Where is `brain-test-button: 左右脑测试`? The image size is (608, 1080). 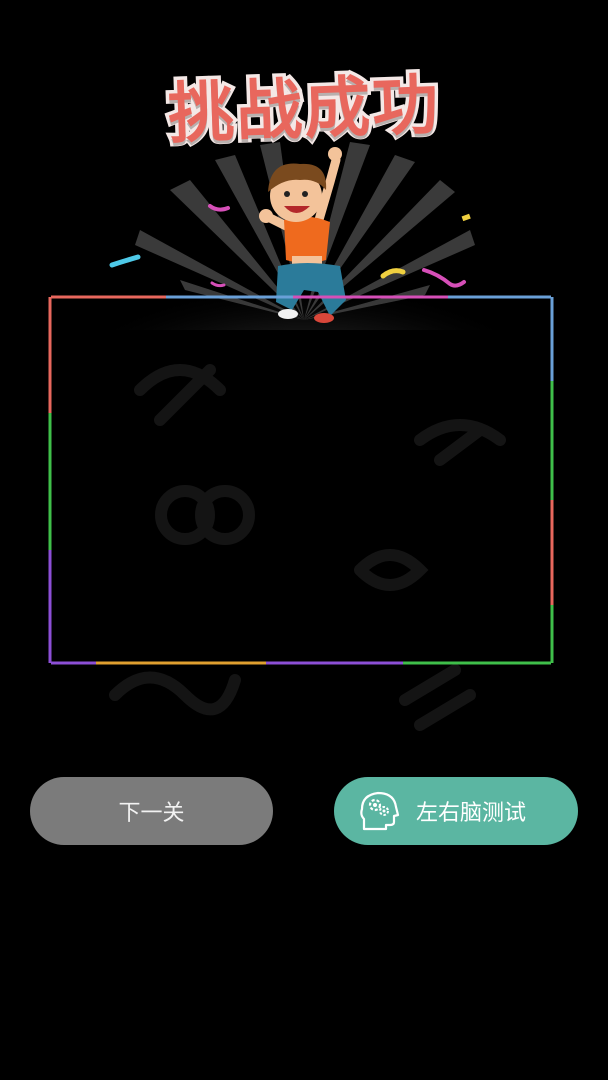 brain-test-button: 左右脑测试 is located at coordinates (456, 811).